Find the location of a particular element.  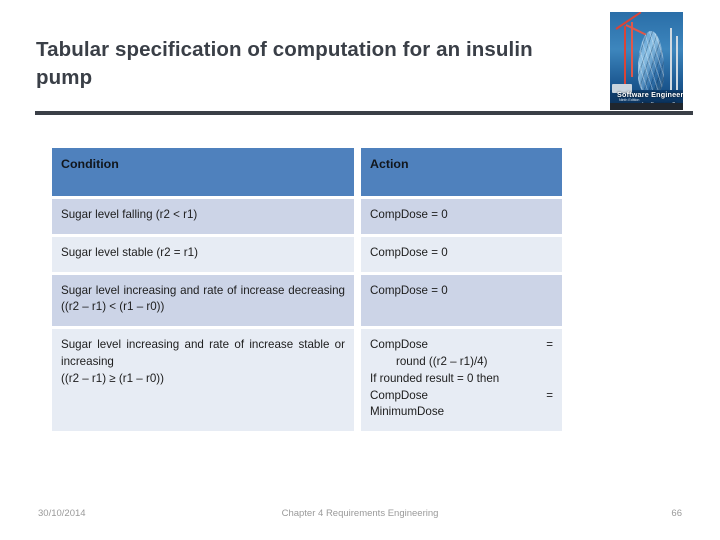

action-line-3: If rounded result = 0 then is located at coordinates (435, 378).